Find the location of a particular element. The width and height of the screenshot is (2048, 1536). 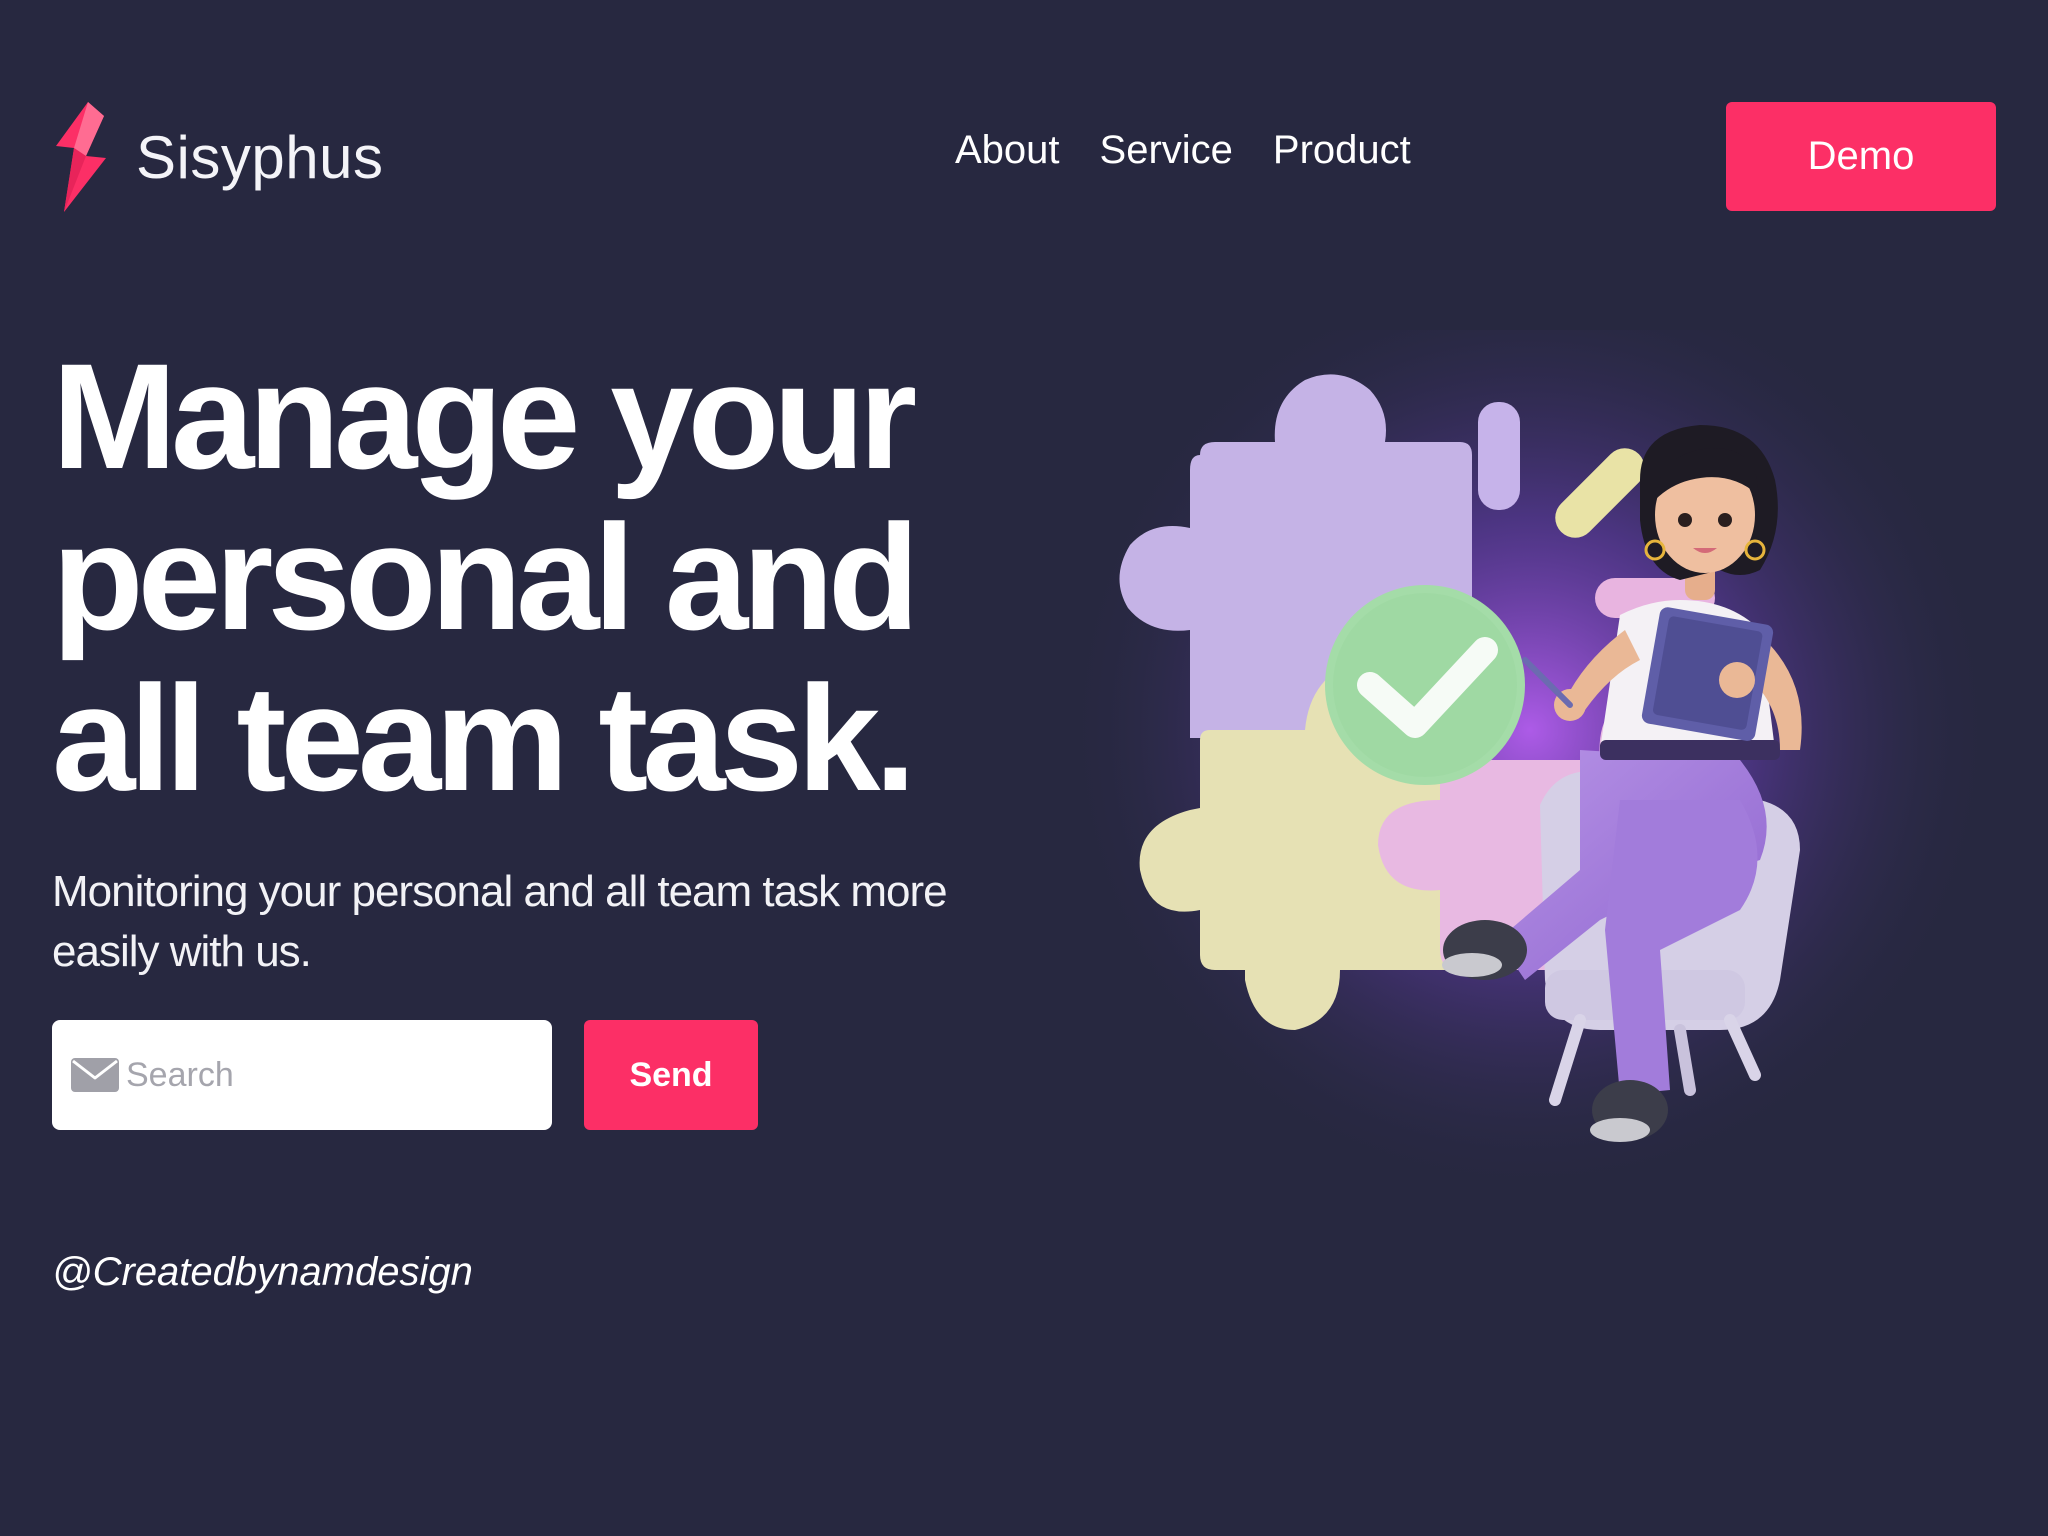

demo-button: Demo is located at coordinates (1861, 156).